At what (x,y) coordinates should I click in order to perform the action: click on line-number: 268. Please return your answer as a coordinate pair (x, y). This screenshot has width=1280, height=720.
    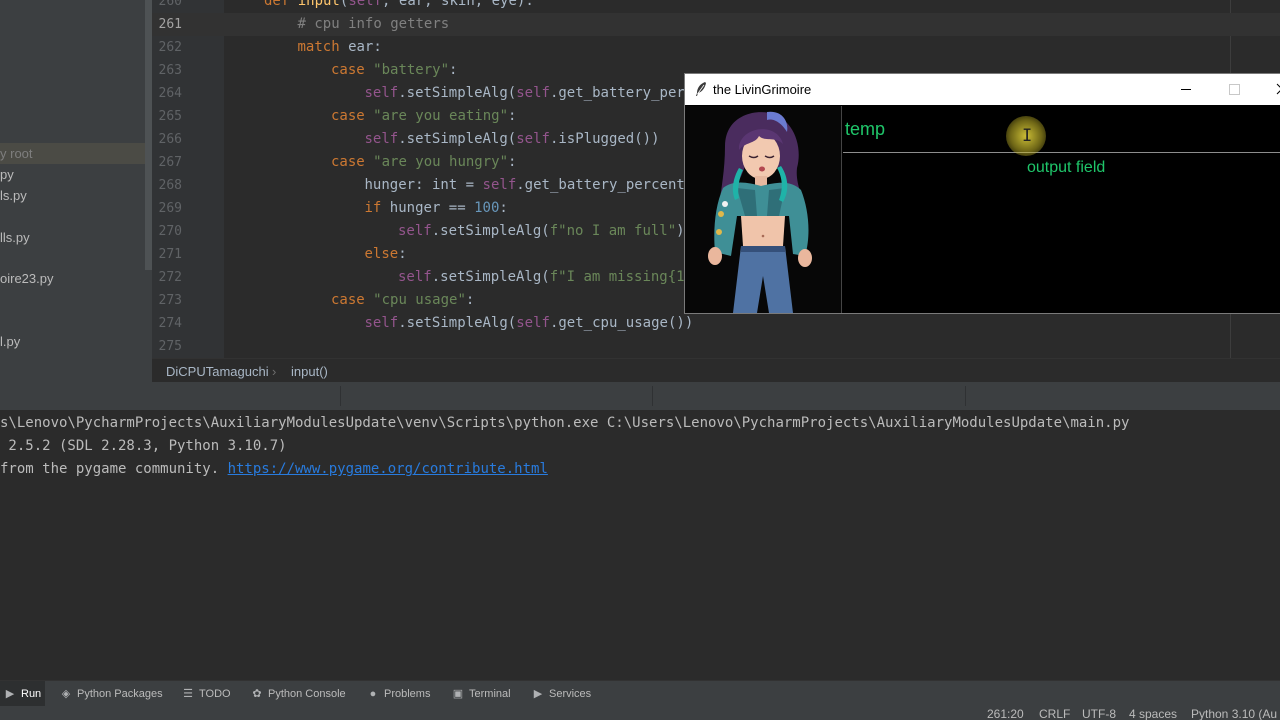
    Looking at the image, I should click on (170, 185).